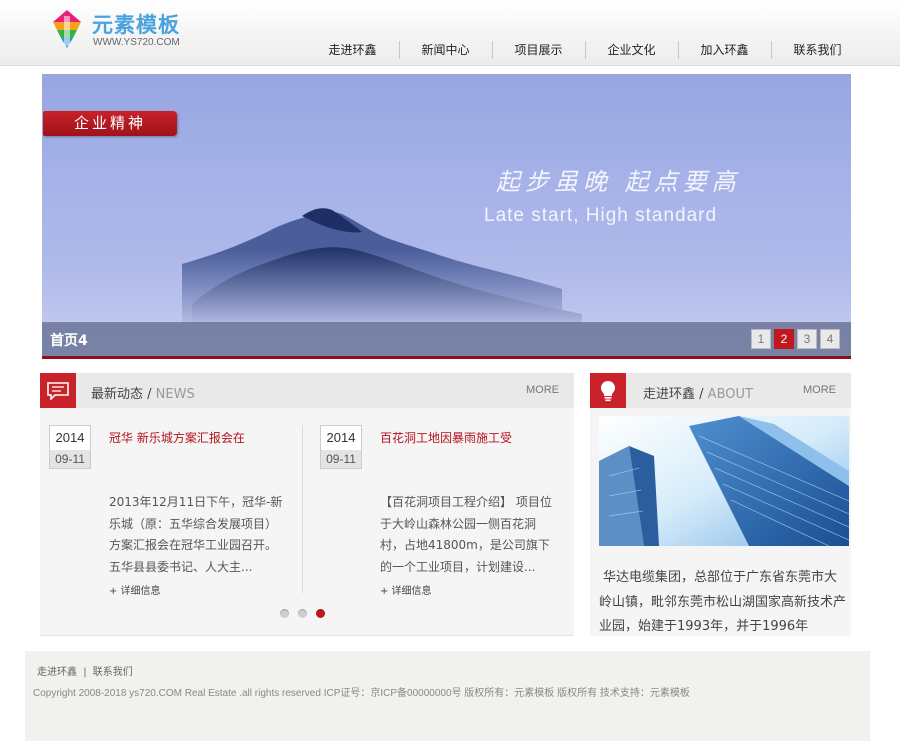 The height and width of the screenshot is (749, 900). Describe the element at coordinates (538, 50) in the screenshot. I see `nav-item-projects: 项目展示` at that location.